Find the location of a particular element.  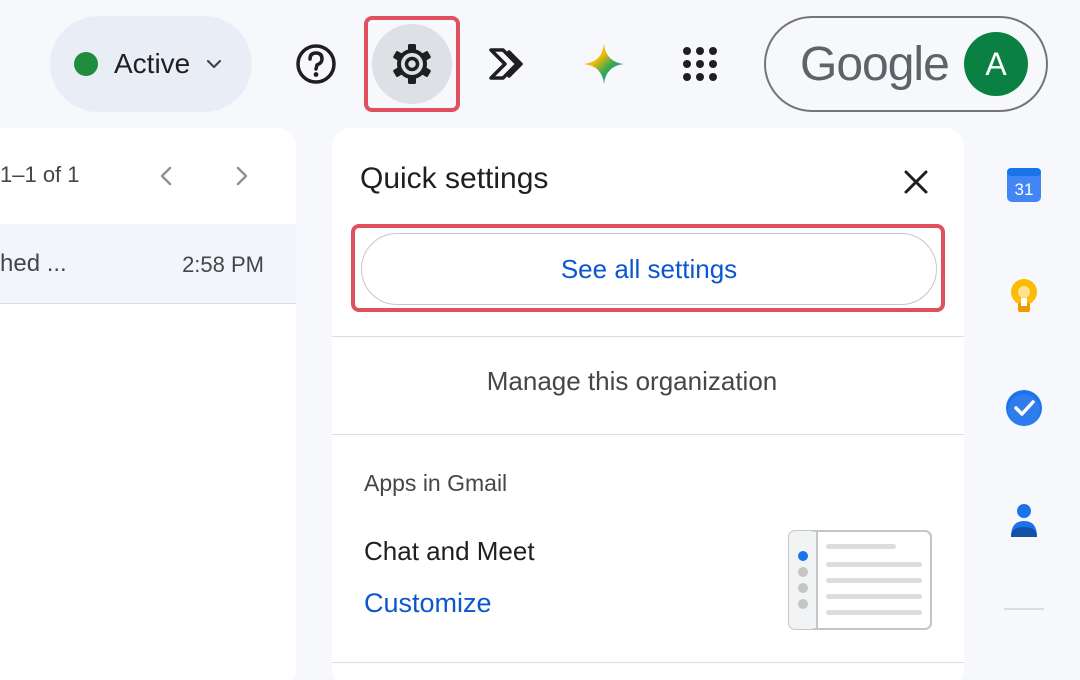

gemini-icon is located at coordinates (604, 64).